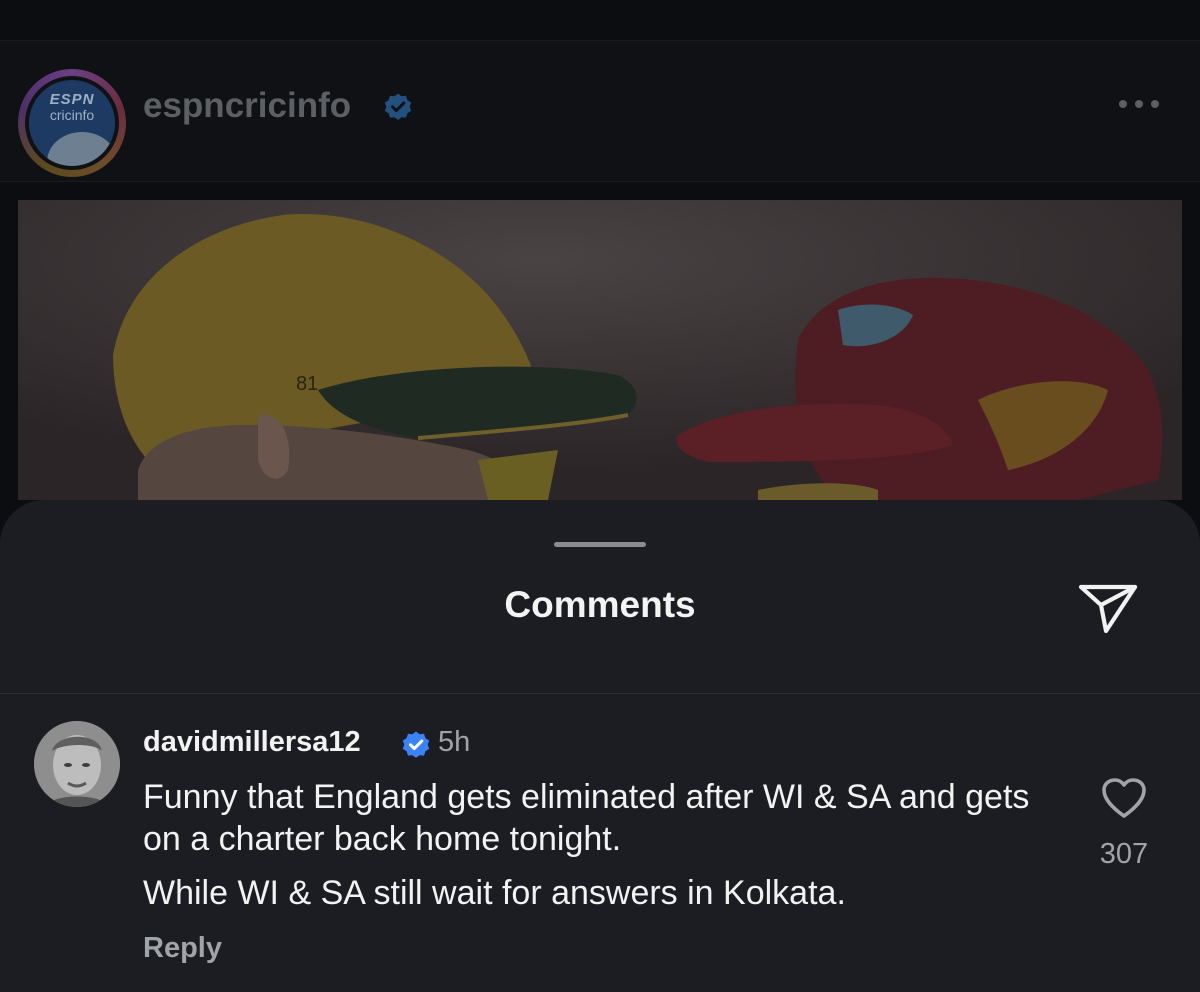 The image size is (1200, 992). Describe the element at coordinates (81, 149) in the screenshot. I see `cricket-ball-graphic` at that location.